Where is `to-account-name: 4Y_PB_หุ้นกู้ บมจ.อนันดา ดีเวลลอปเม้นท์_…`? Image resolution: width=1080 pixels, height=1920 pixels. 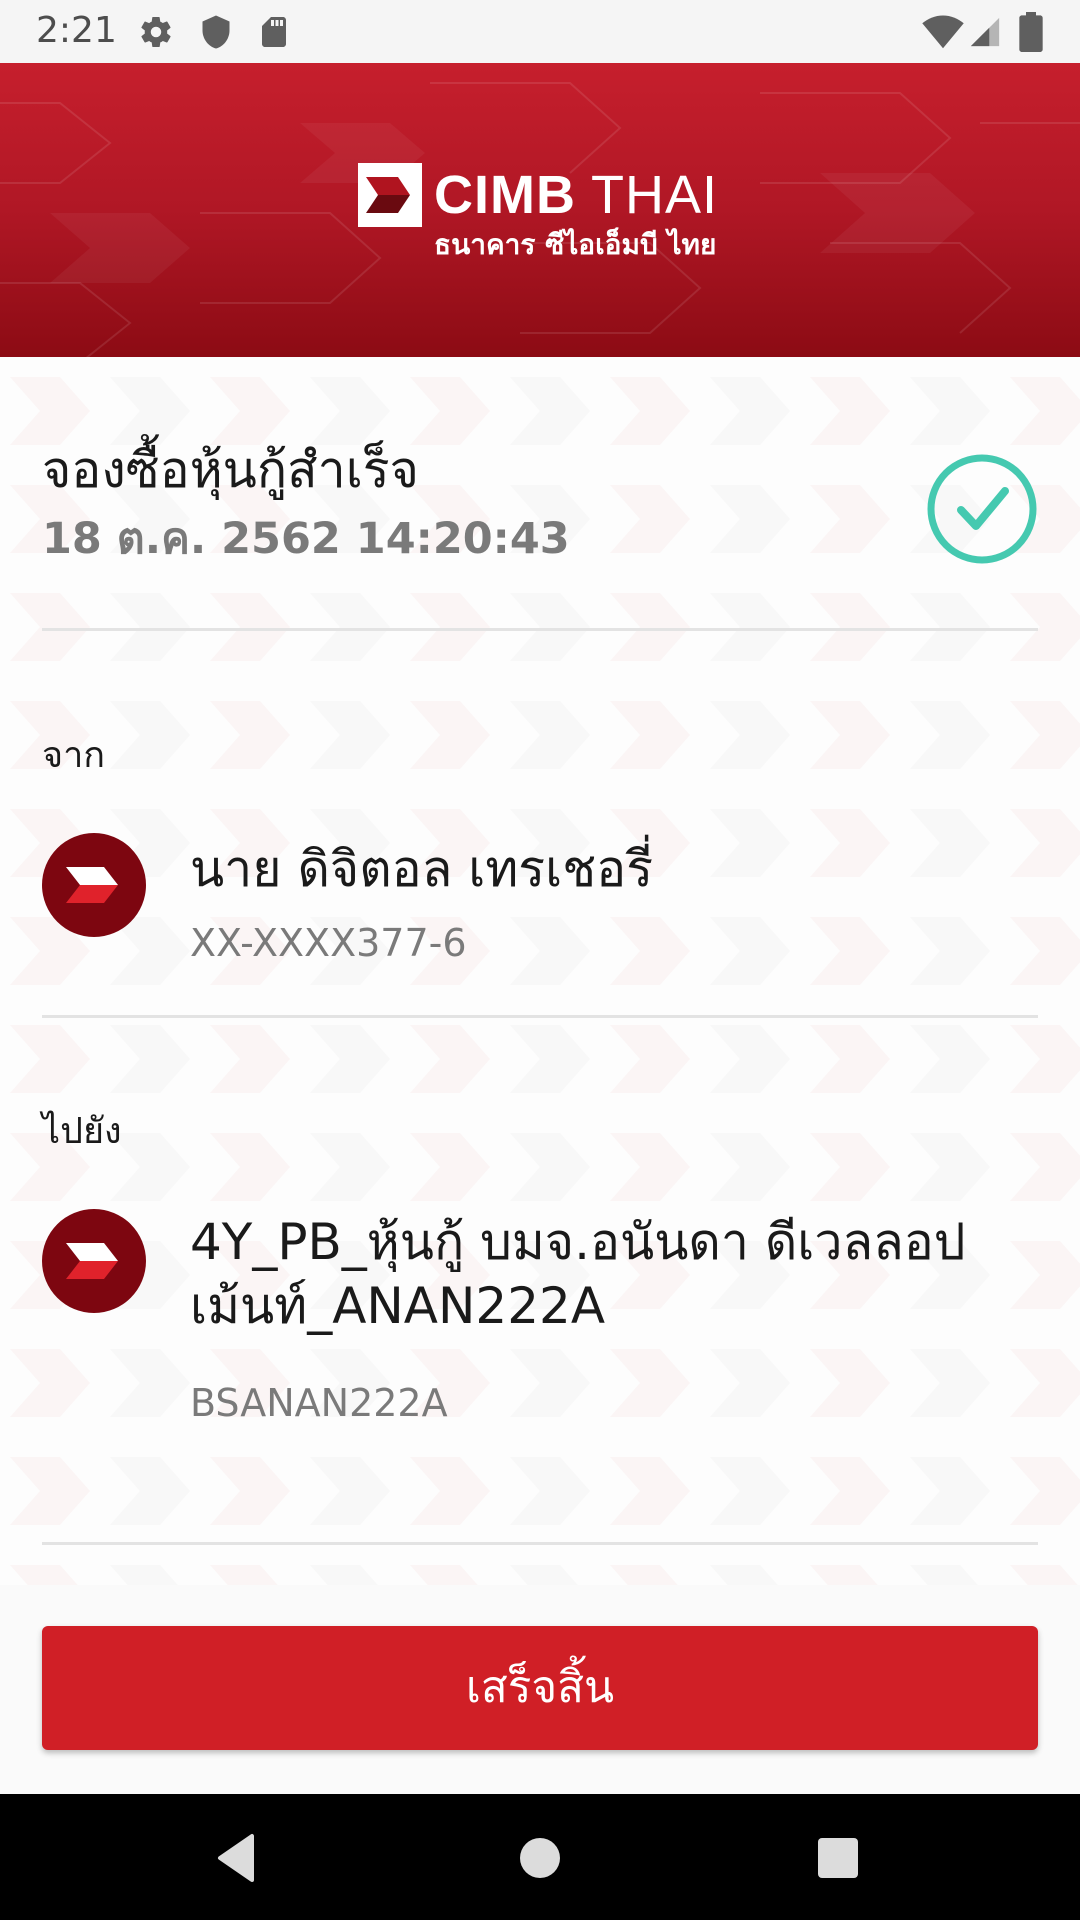 to-account-name: 4Y_PB_หุ้นกู้ บมจ.อนันดา ดีเวลลอปเม้นท์_… is located at coordinates (578, 1274).